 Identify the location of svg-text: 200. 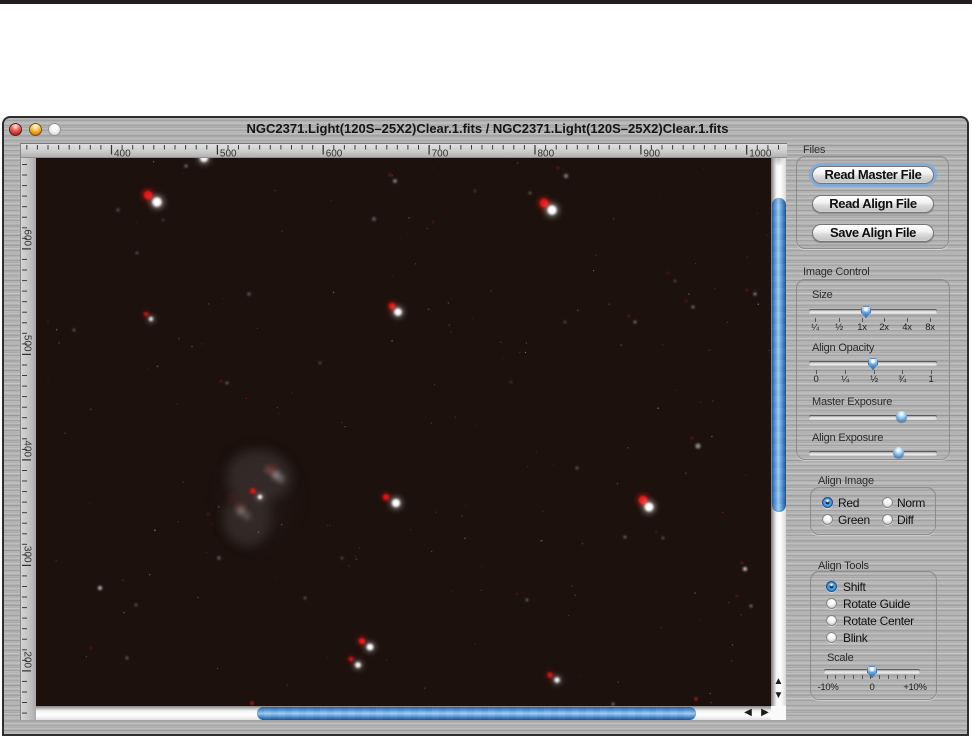
(27, 659).